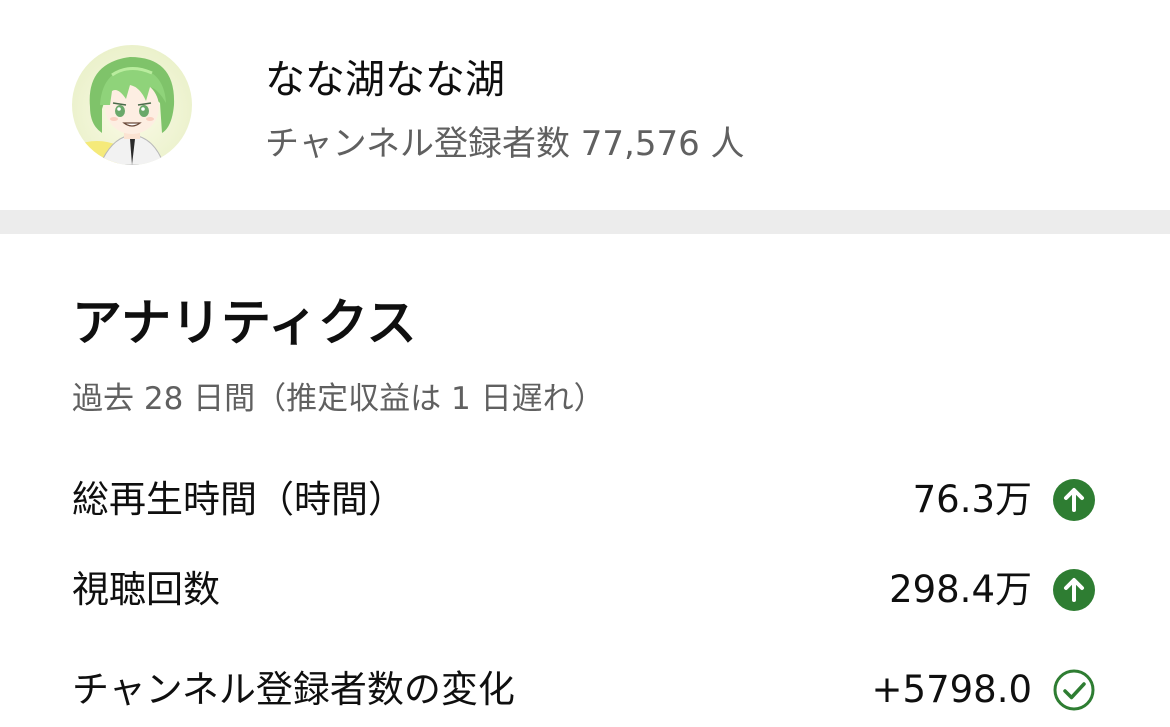  Describe the element at coordinates (1074, 690) in the screenshot. I see `check-circle-icon` at that location.